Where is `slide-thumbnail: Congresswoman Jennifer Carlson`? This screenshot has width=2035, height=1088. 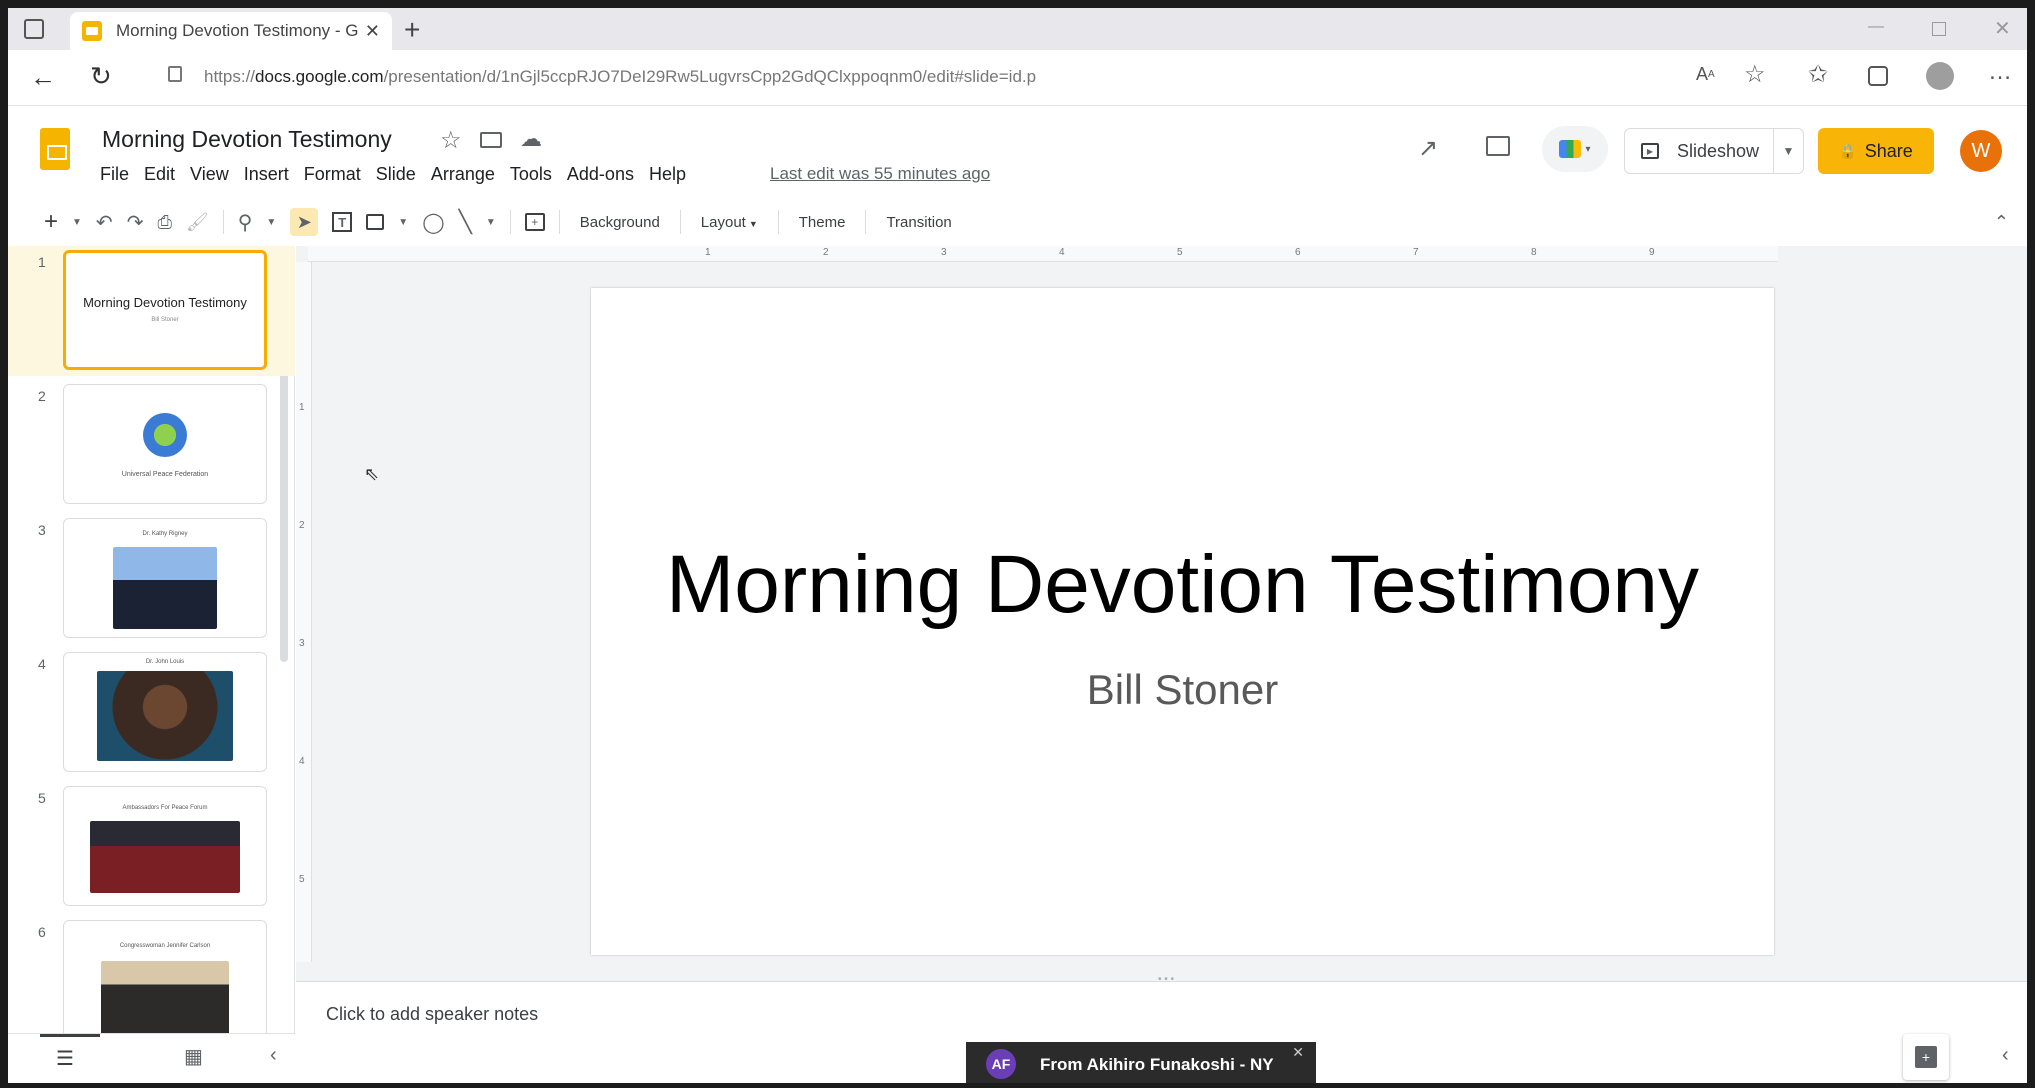
slide-thumbnail: Congresswoman Jennifer Carlson is located at coordinates (165, 980).